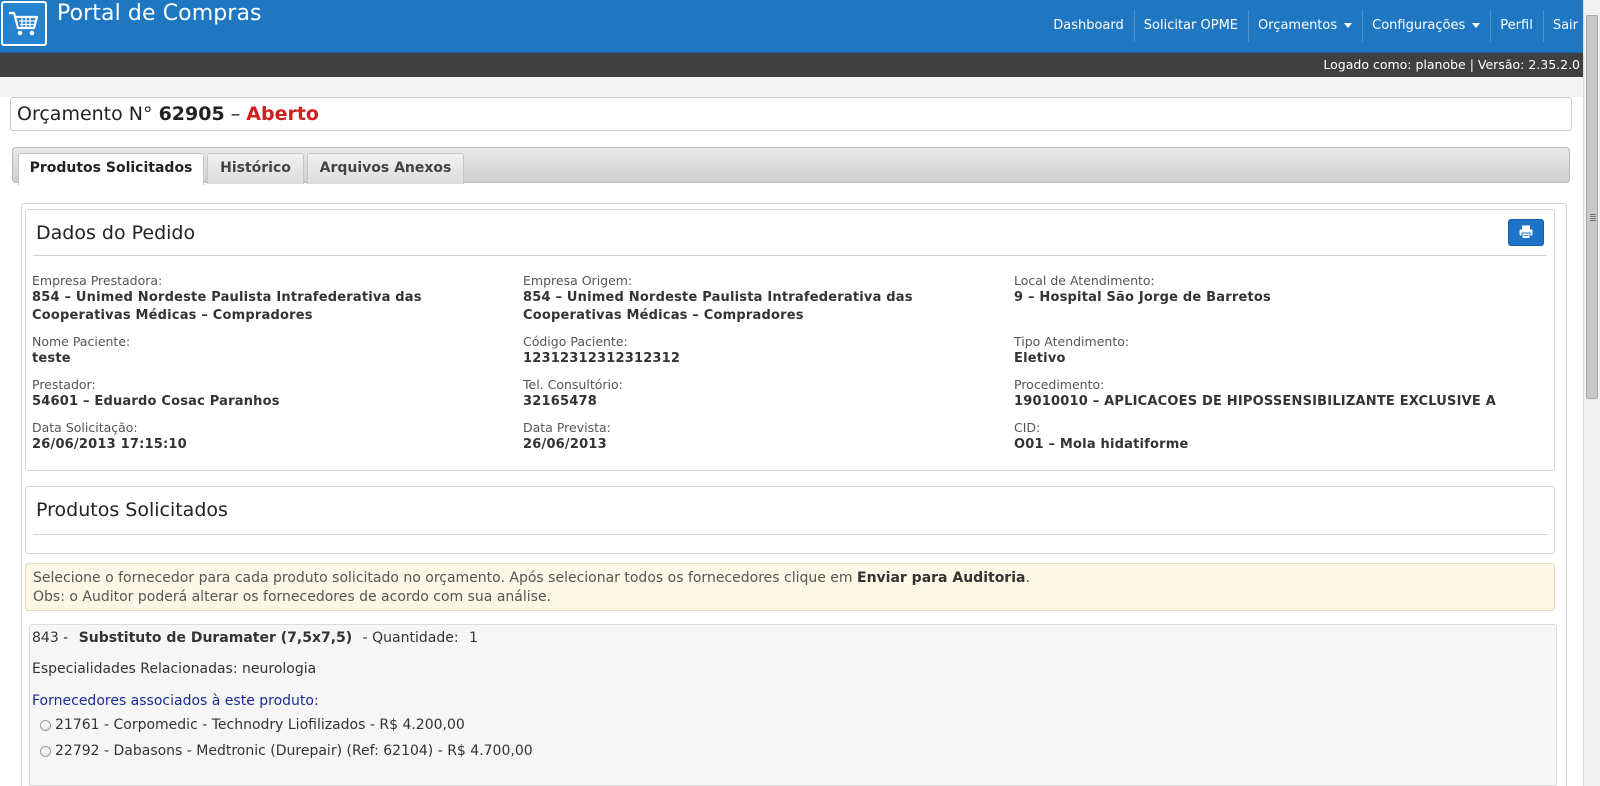  What do you see at coordinates (85, 427) in the screenshot?
I see `field-label: Data Solicitação:` at bounding box center [85, 427].